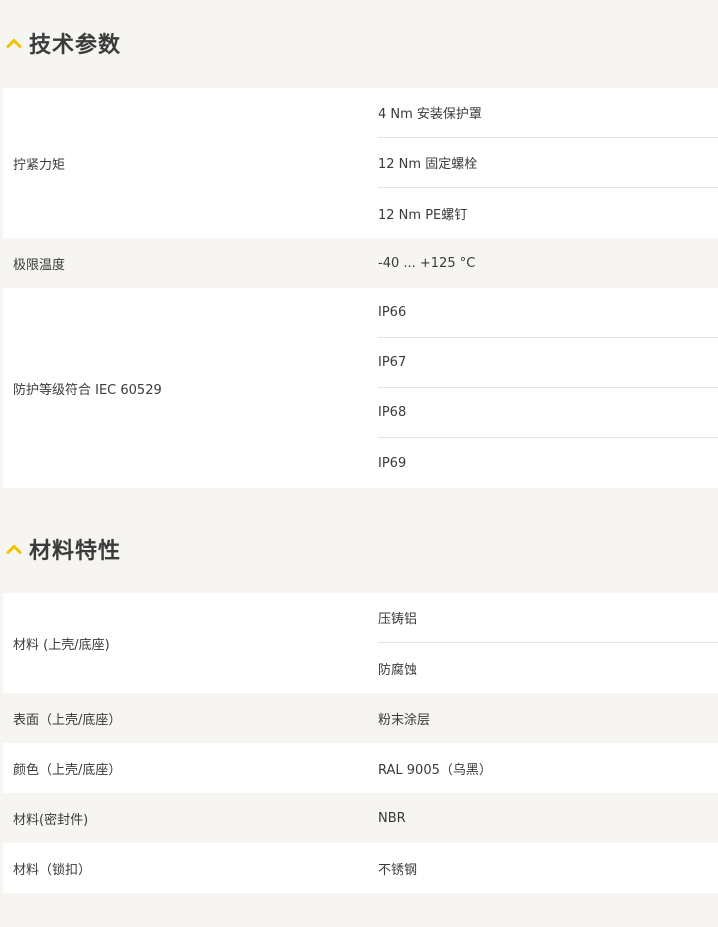 This screenshot has height=927, width=718. Describe the element at coordinates (67, 770) in the screenshot. I see `spec-label: 颜色（上壳/底座）` at that location.